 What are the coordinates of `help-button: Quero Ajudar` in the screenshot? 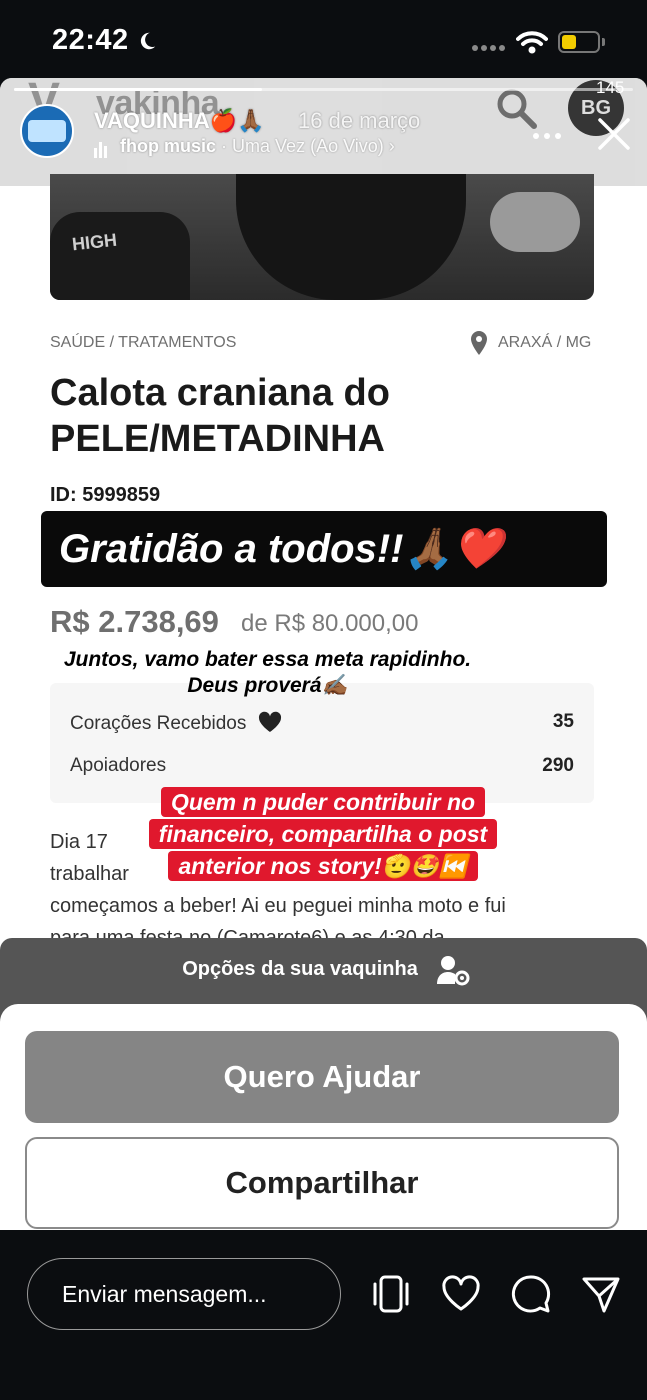 It's located at (322, 1077).